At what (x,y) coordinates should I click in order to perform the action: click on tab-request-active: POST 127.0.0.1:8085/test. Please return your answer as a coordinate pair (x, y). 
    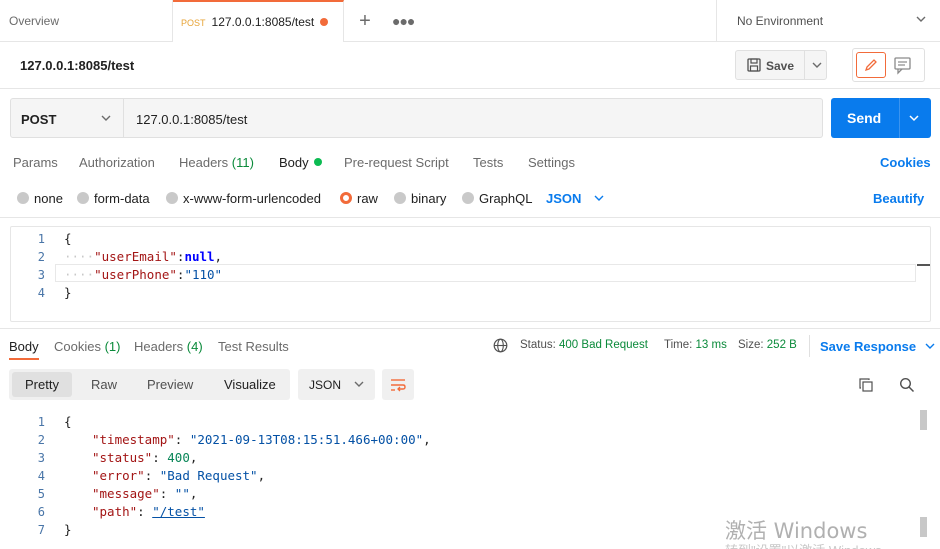
    Looking at the image, I should click on (258, 21).